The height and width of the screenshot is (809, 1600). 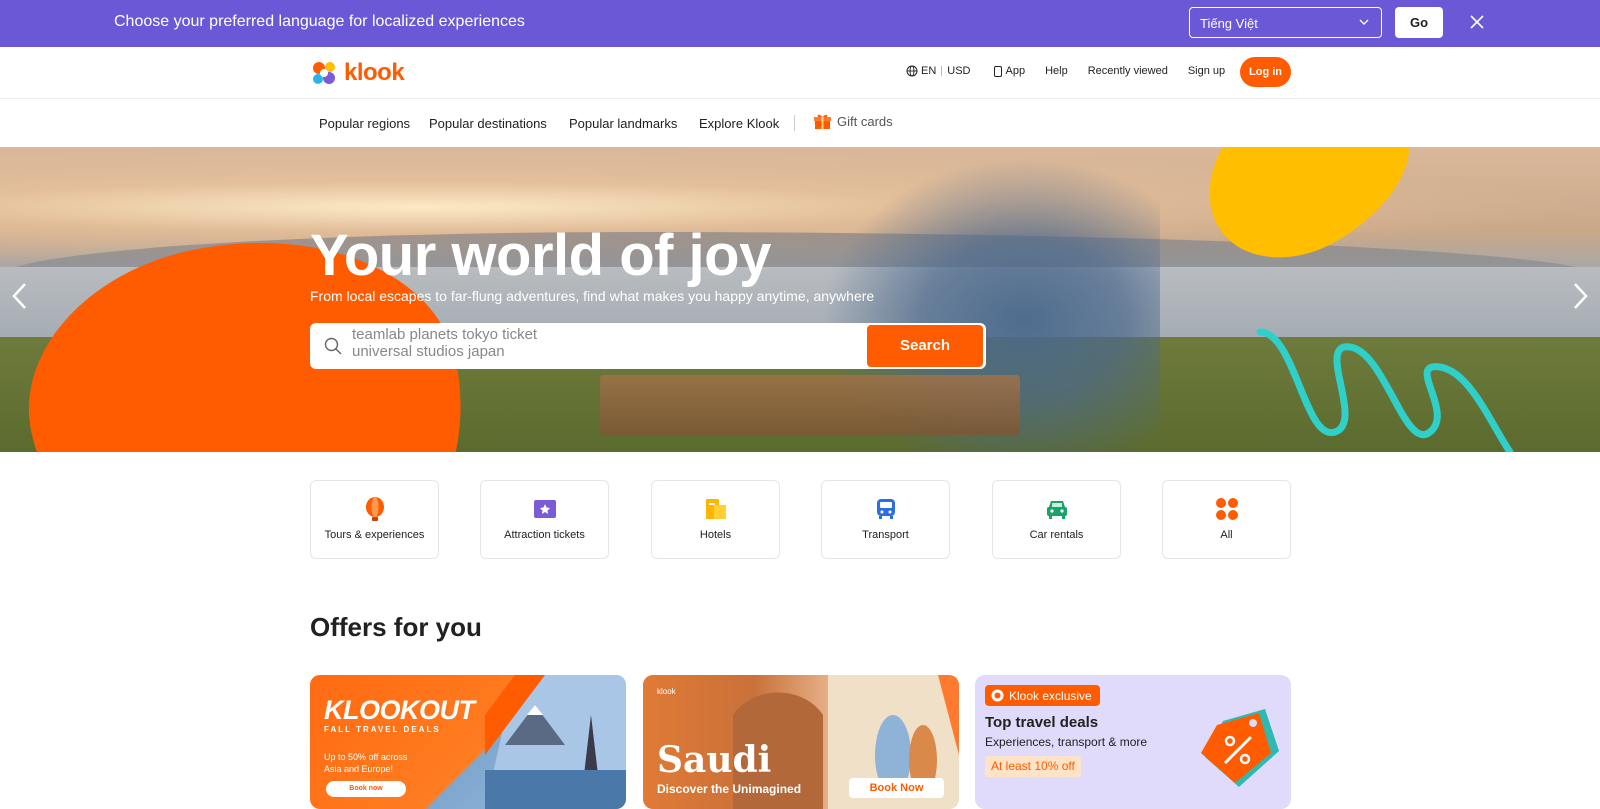 I want to click on category-label: Car rentals, so click(x=1056, y=535).